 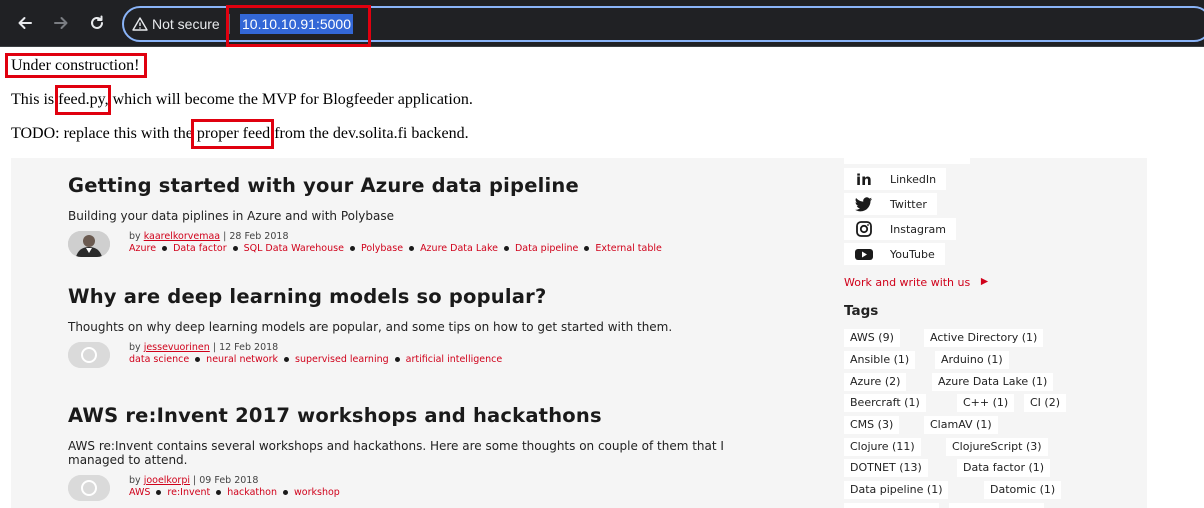 I want to click on reload-button, so click(x=97, y=23).